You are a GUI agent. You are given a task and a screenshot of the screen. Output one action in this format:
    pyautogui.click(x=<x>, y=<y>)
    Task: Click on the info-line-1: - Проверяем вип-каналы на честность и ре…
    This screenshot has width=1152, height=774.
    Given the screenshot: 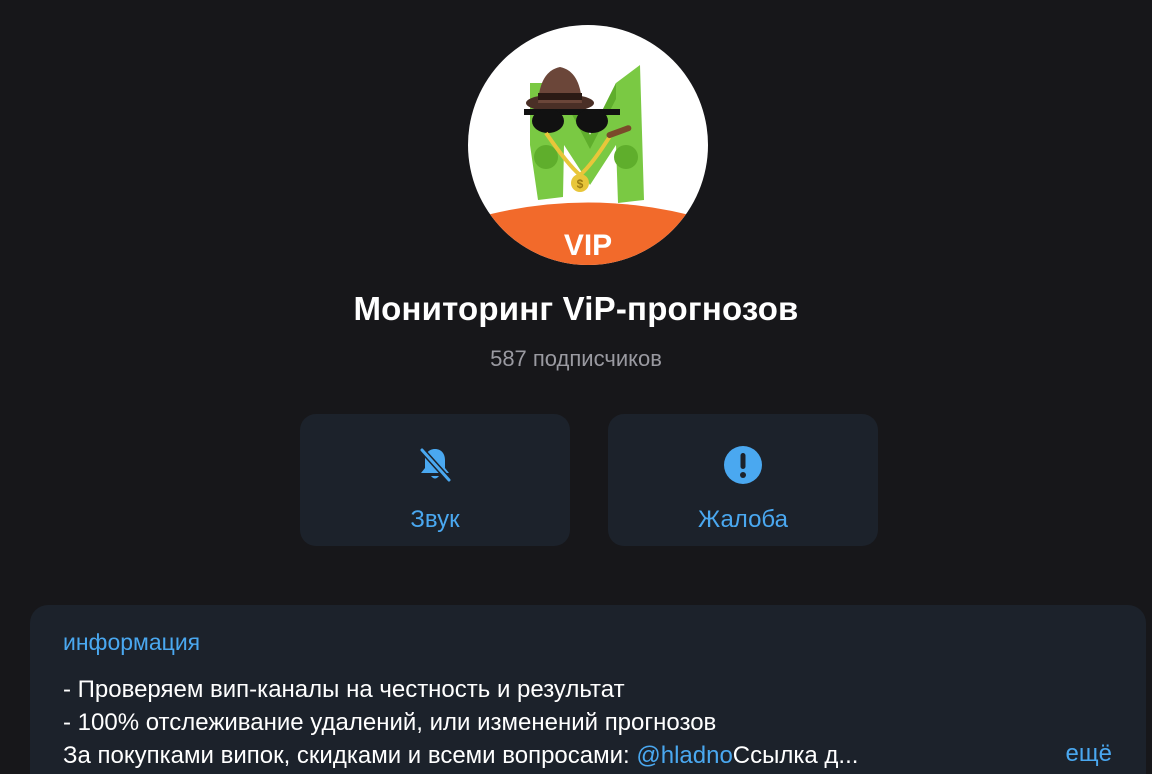 What is the action you would take?
    pyautogui.click(x=344, y=689)
    